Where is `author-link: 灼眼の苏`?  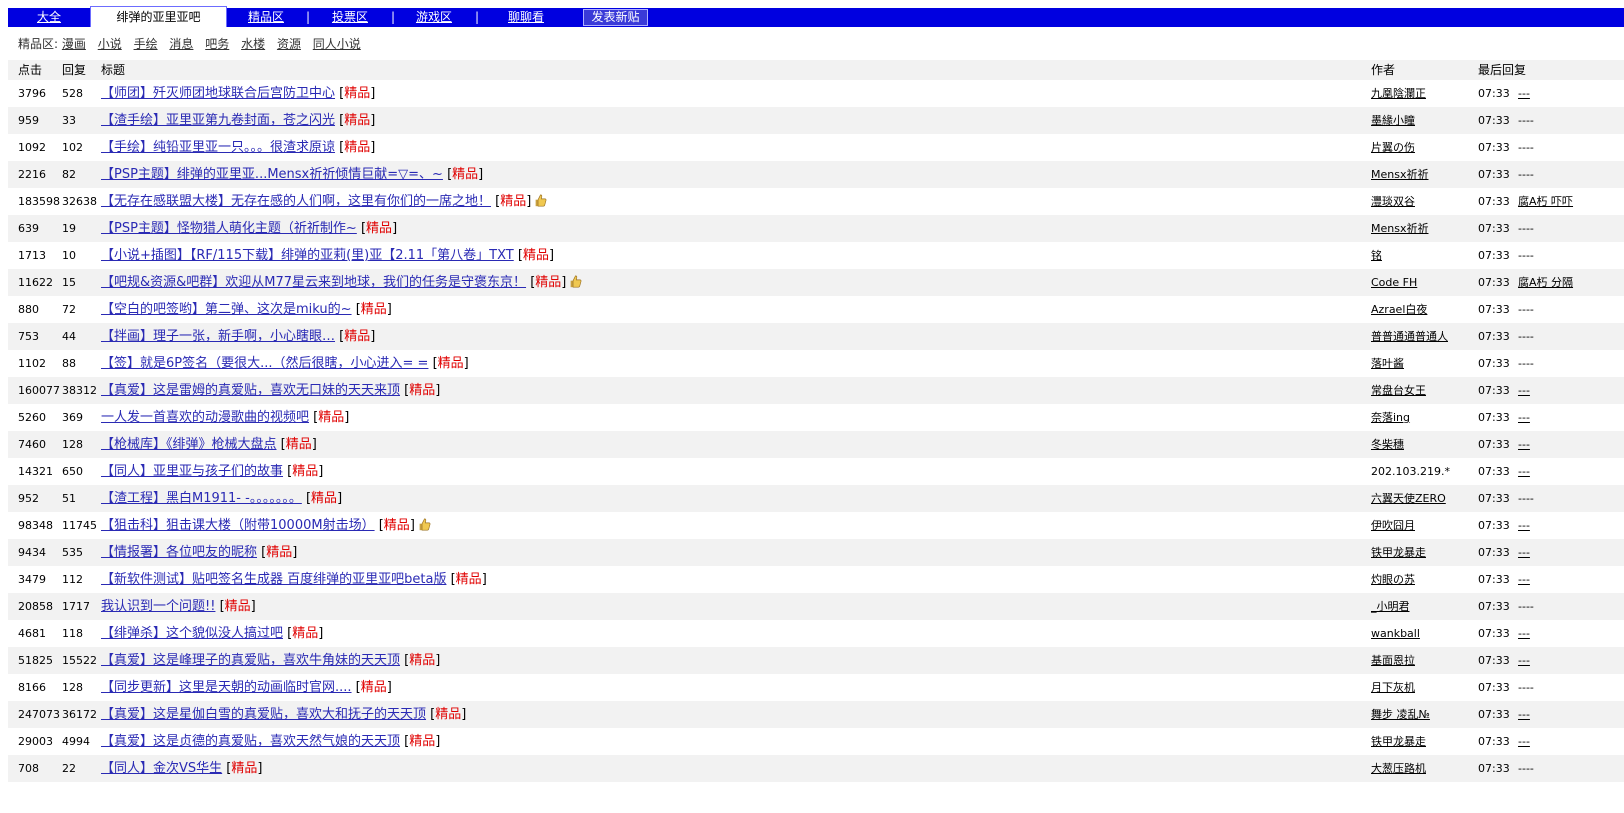 author-link: 灼眼の苏 is located at coordinates (1393, 579).